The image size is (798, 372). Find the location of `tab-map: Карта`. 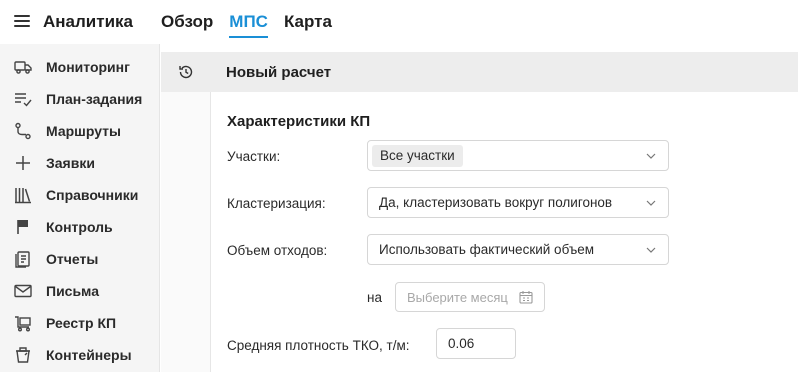

tab-map: Карта is located at coordinates (308, 23).